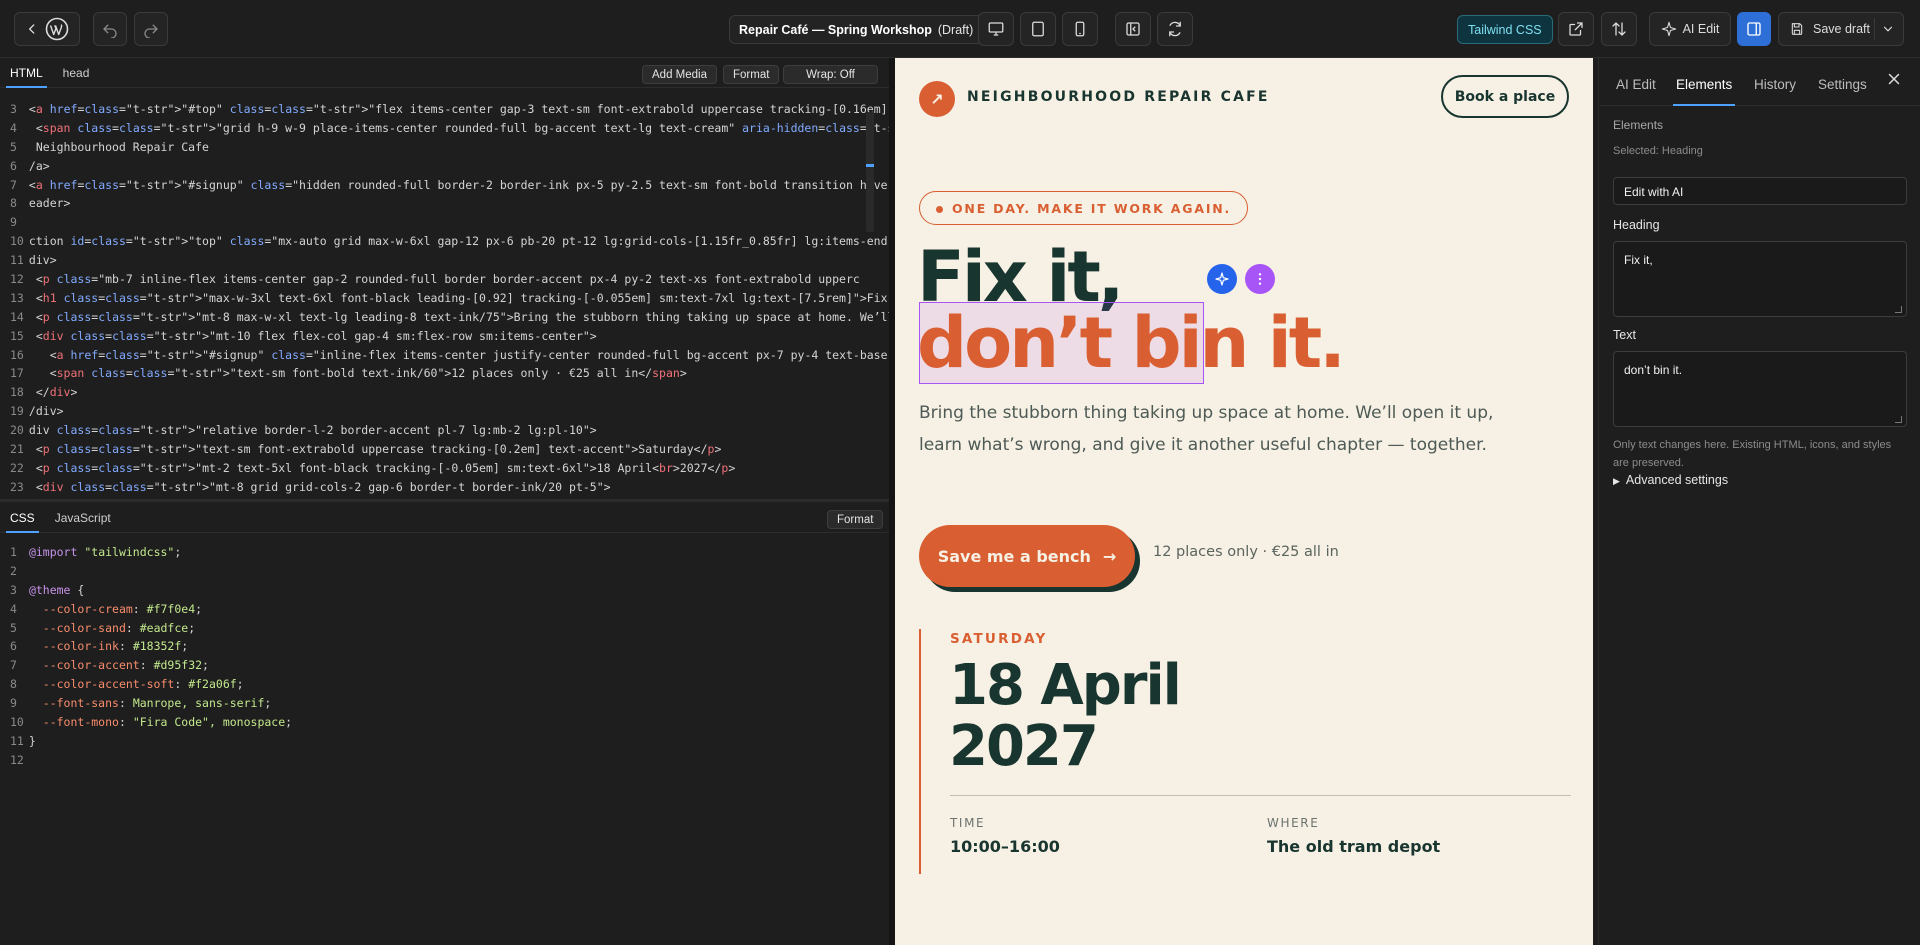 Image resolution: width=1920 pixels, height=945 pixels. What do you see at coordinates (445, 646) in the screenshot?
I see `code-line: 6 --color-ink: #18352f;` at bounding box center [445, 646].